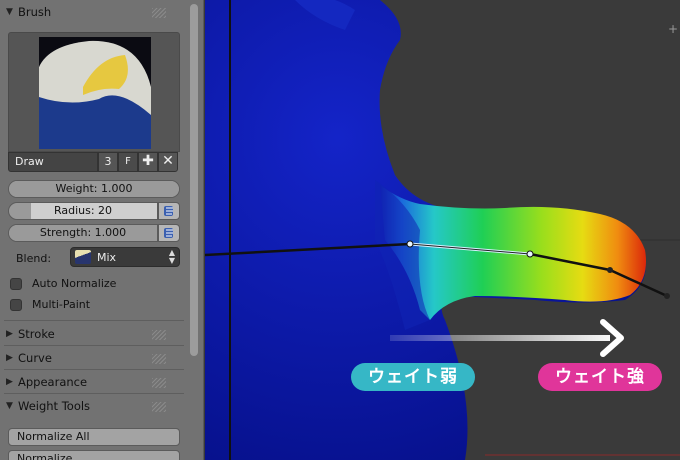 The image size is (680, 460). I want to click on expand-region-icon: +, so click(673, 29).